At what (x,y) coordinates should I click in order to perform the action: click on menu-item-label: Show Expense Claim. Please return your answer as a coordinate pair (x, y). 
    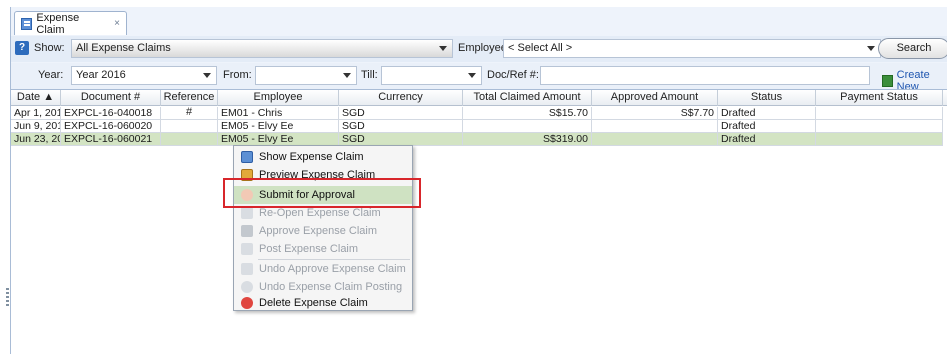
    Looking at the image, I should click on (311, 157).